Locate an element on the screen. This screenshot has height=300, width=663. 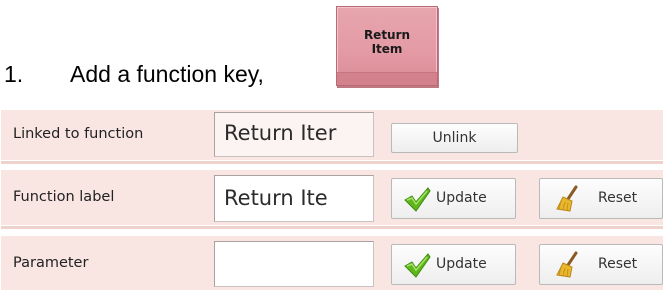
parameter-label: Parameter is located at coordinates (51, 263).